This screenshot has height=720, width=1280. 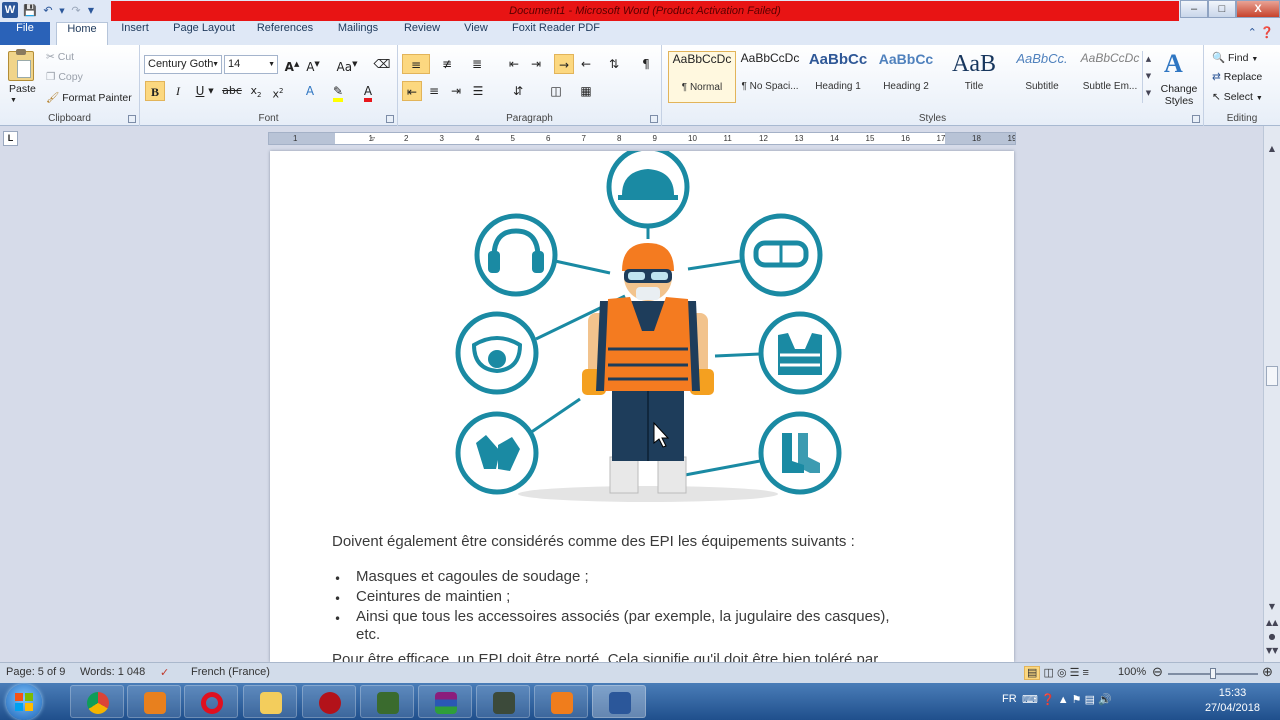 I want to click on taskbar-word, so click(x=619, y=701).